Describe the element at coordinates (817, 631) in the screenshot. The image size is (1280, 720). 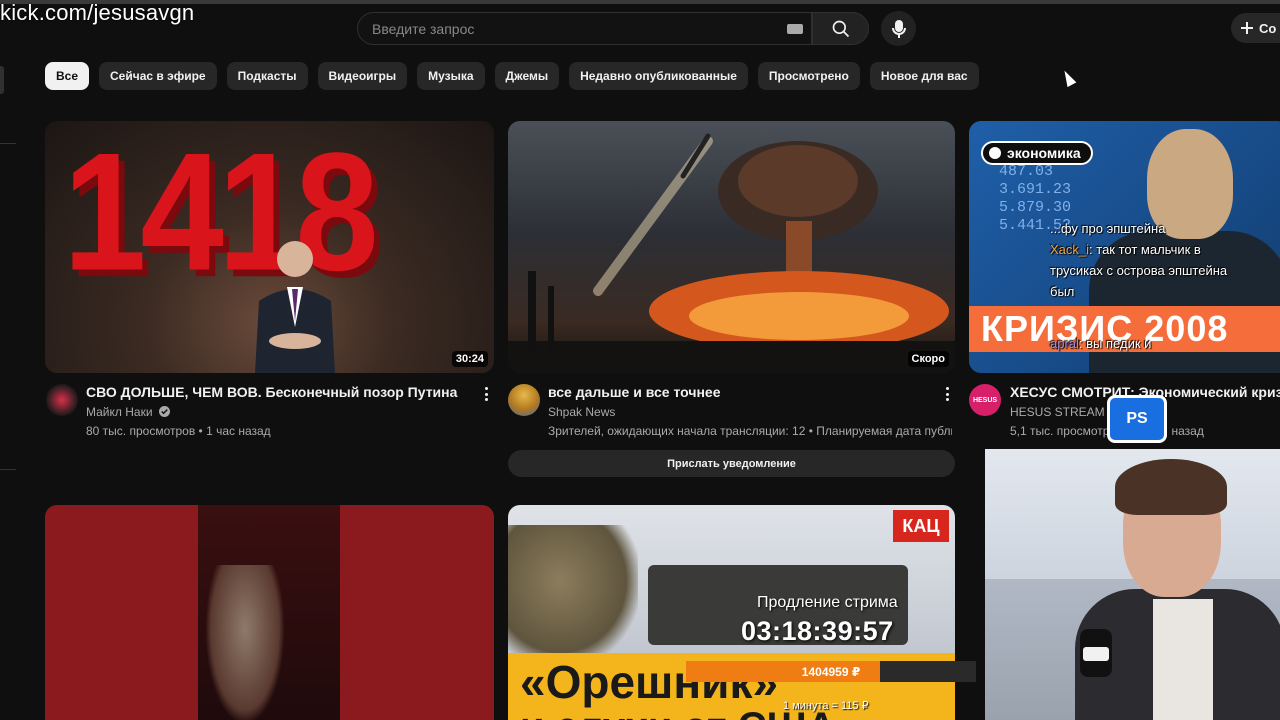
I see `stream-timer: 03:18:39:57` at that location.